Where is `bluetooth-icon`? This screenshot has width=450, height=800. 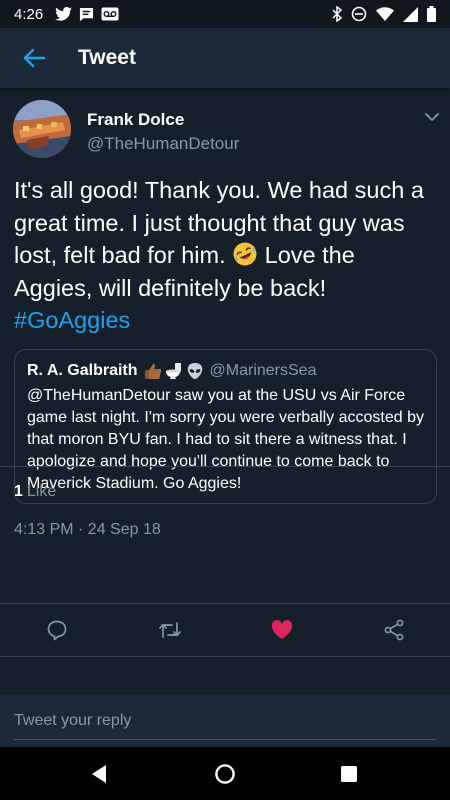
bluetooth-icon is located at coordinates (337, 14).